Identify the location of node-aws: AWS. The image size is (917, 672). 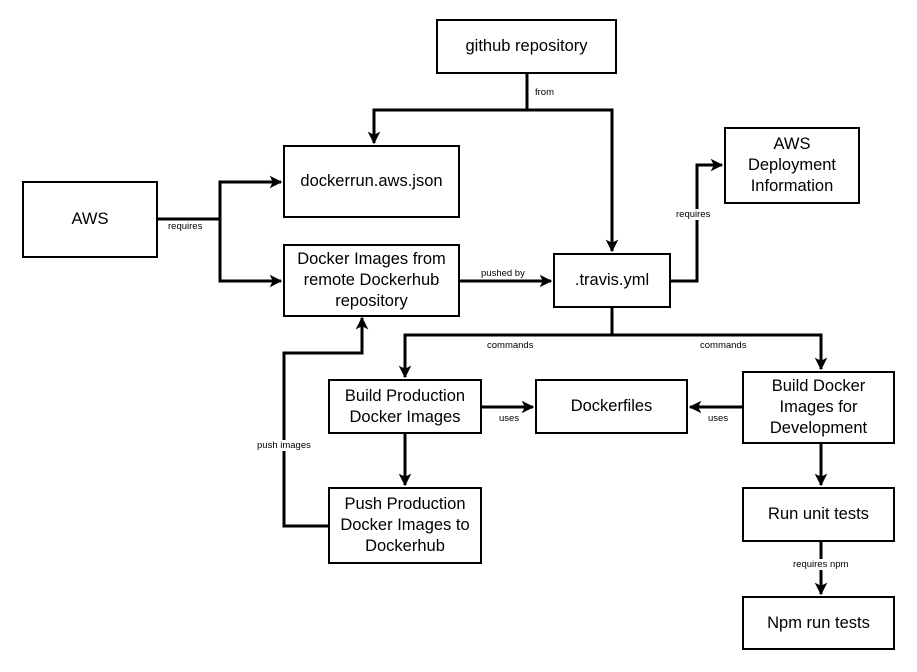
(90, 219).